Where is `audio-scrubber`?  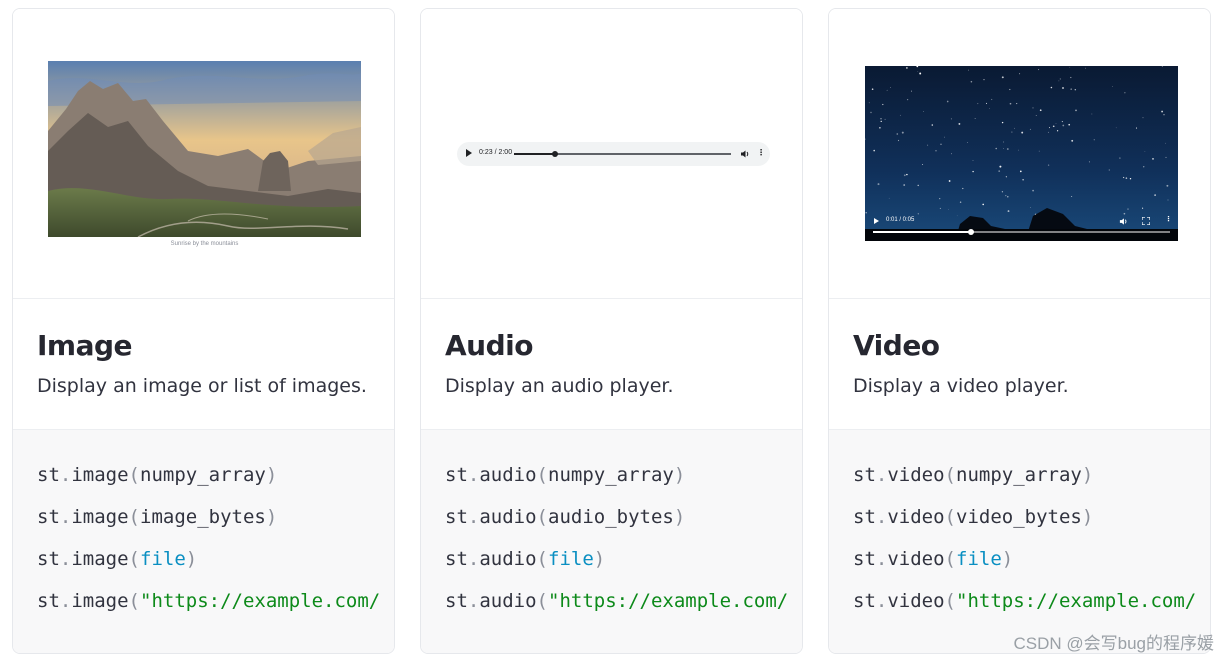
audio-scrubber is located at coordinates (555, 154).